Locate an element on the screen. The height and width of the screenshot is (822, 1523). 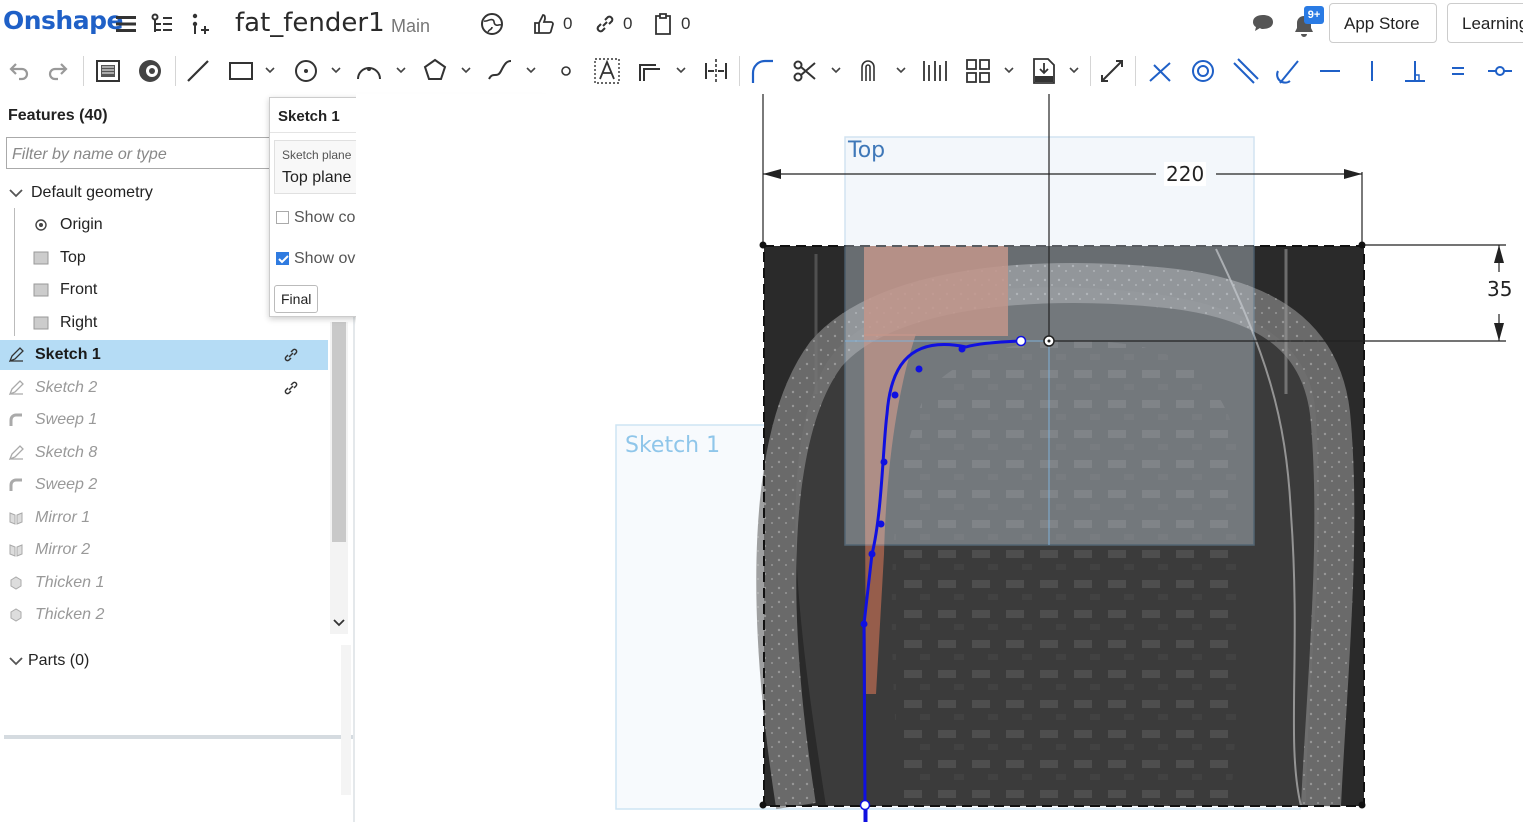
panel-divider is located at coordinates (179, 737).